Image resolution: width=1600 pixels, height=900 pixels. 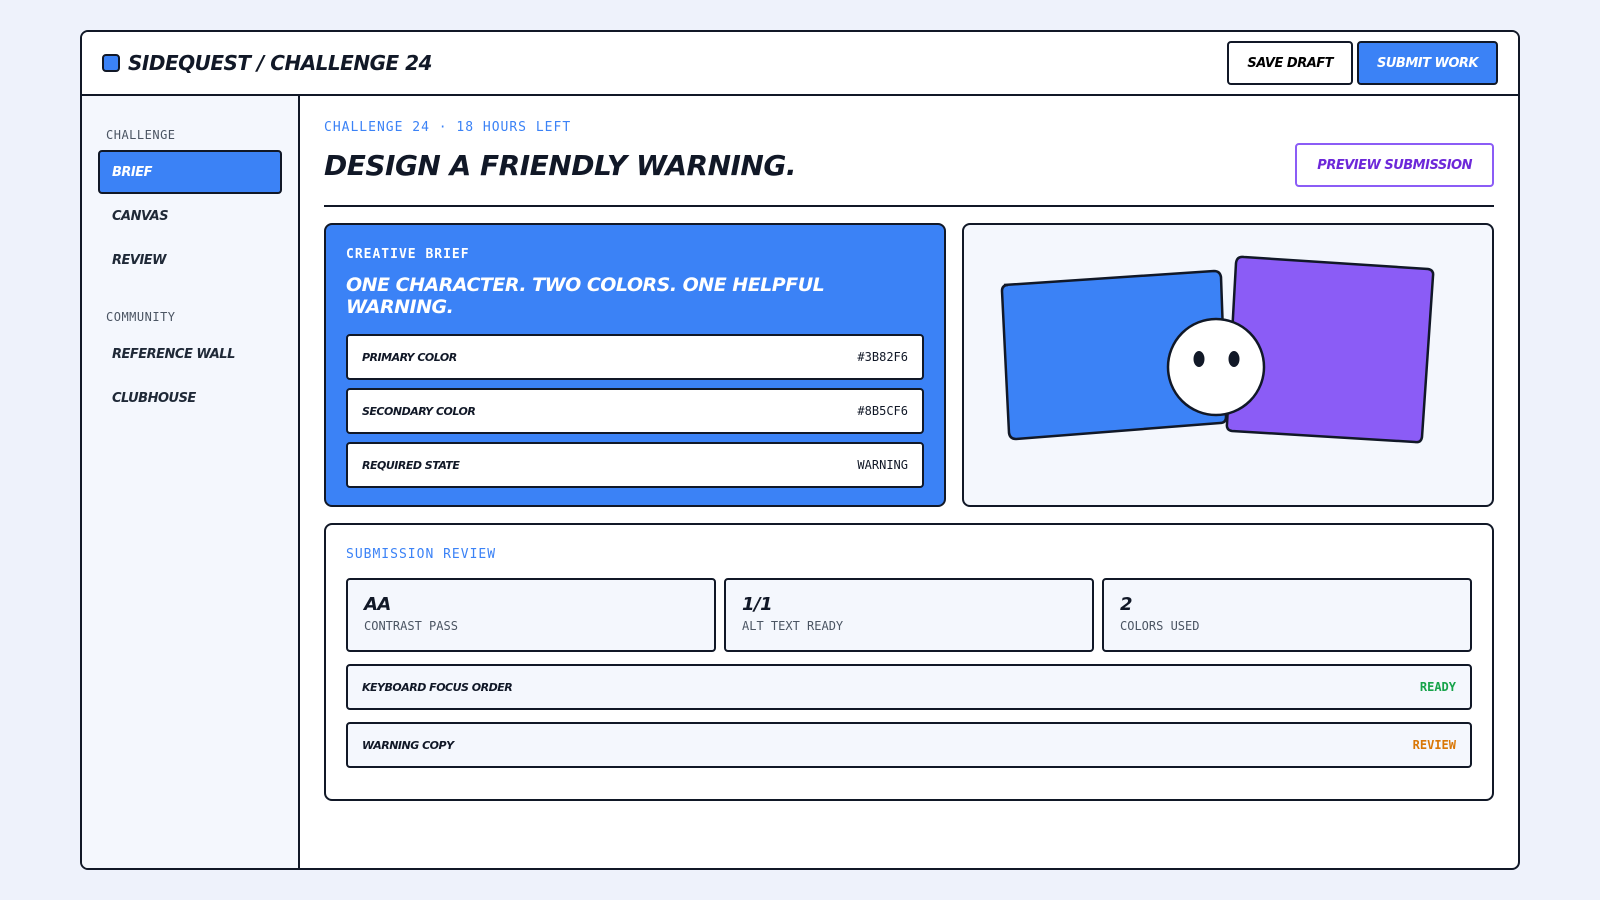 I want to click on stat-alt-text: 1/1 ALT TEXT READY, so click(x=909, y=615).